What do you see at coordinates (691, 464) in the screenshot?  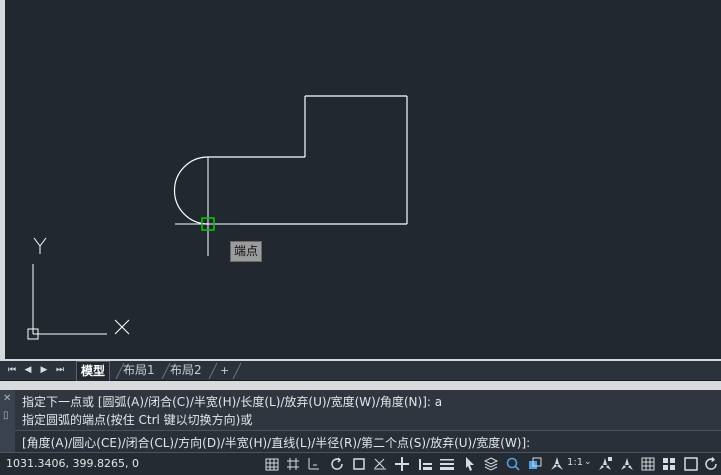 I see `hardware-accel-icon` at bounding box center [691, 464].